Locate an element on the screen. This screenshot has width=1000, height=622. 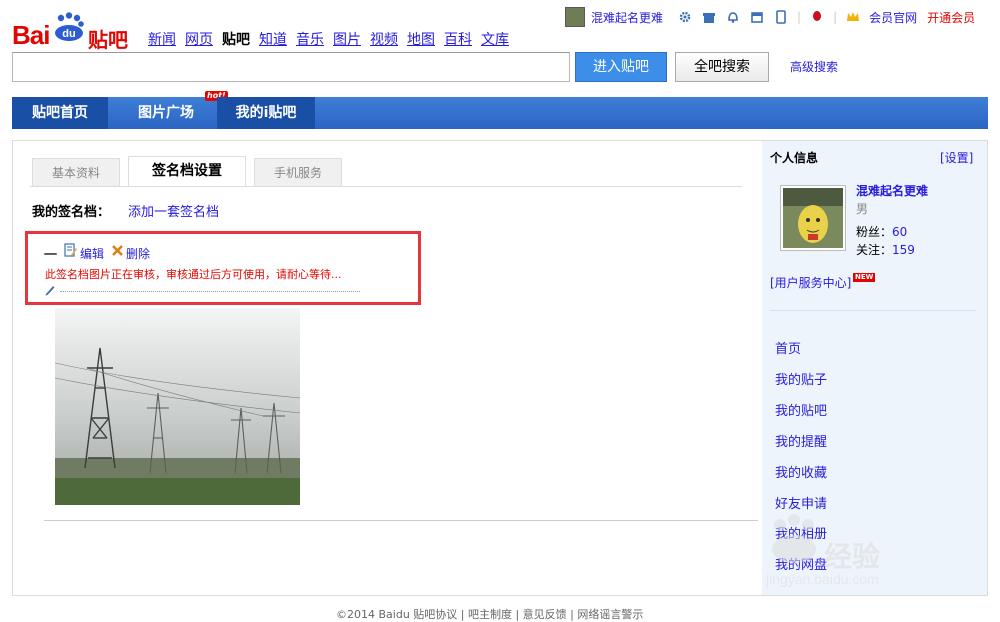
add-signature-link: 添加一套签名档 is located at coordinates (173, 210).